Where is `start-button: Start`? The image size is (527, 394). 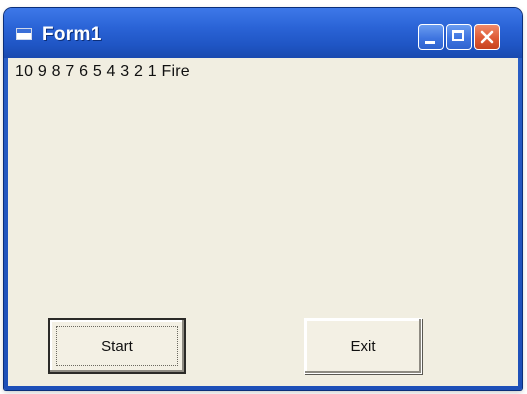 start-button: Start is located at coordinates (117, 346).